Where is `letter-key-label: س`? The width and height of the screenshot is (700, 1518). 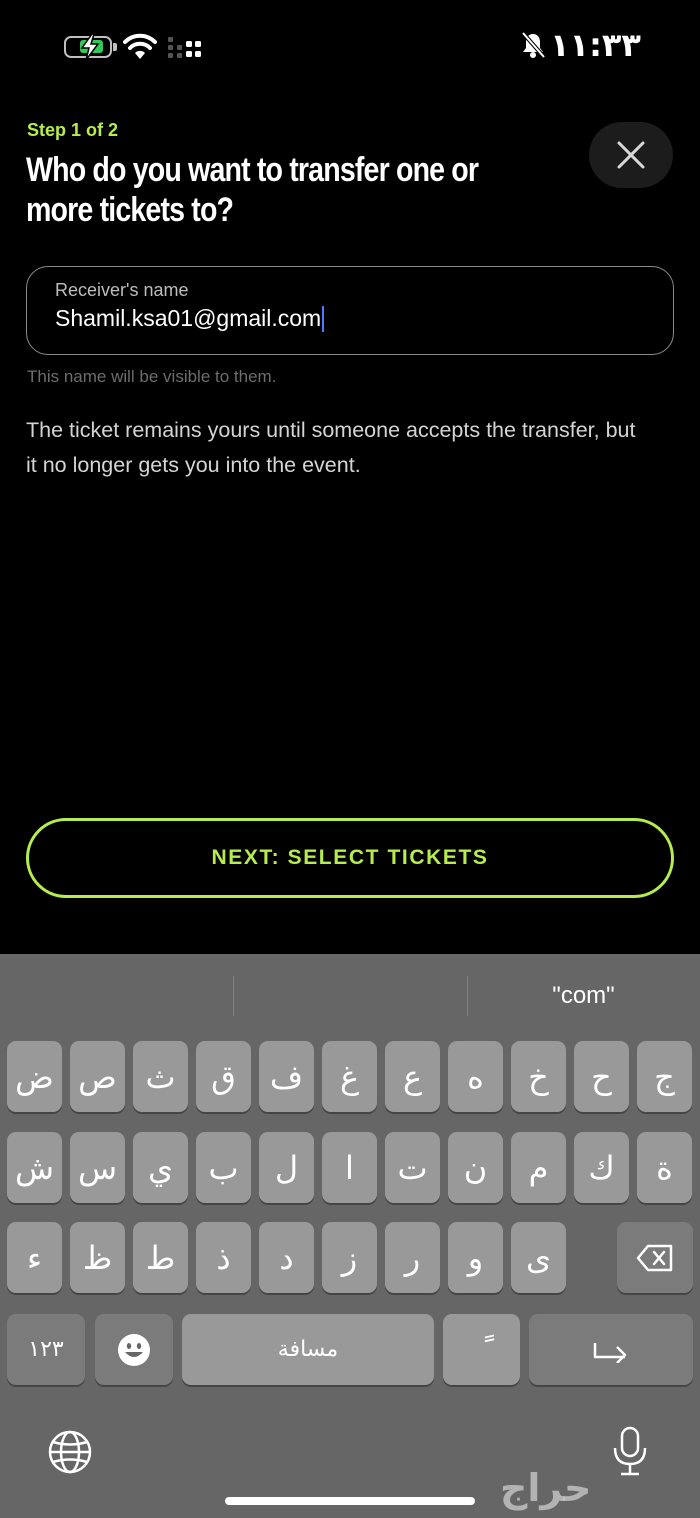
letter-key-label: س is located at coordinates (97, 1167).